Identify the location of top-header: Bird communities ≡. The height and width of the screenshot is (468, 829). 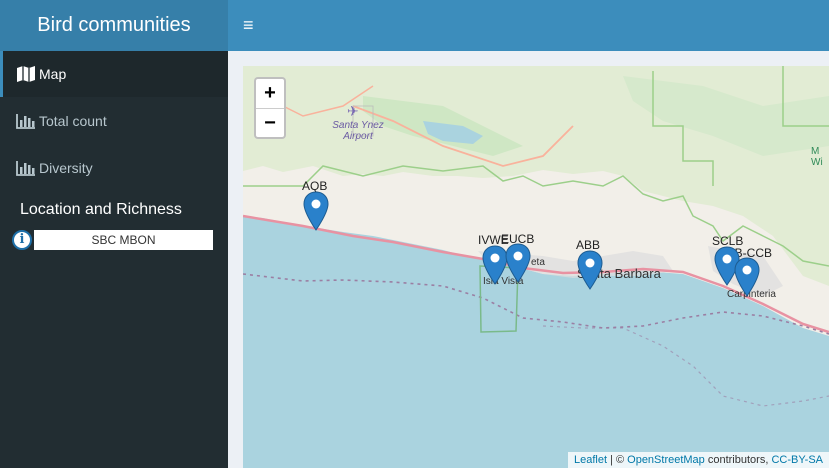
(414, 25).